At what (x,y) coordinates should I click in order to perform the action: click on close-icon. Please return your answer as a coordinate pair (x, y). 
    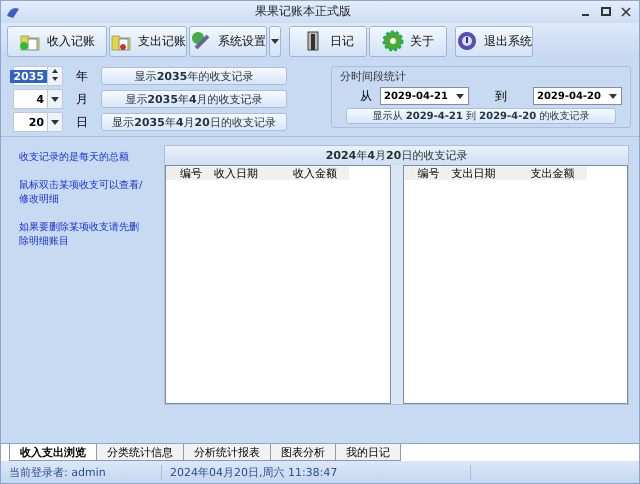
    Looking at the image, I should click on (626, 11).